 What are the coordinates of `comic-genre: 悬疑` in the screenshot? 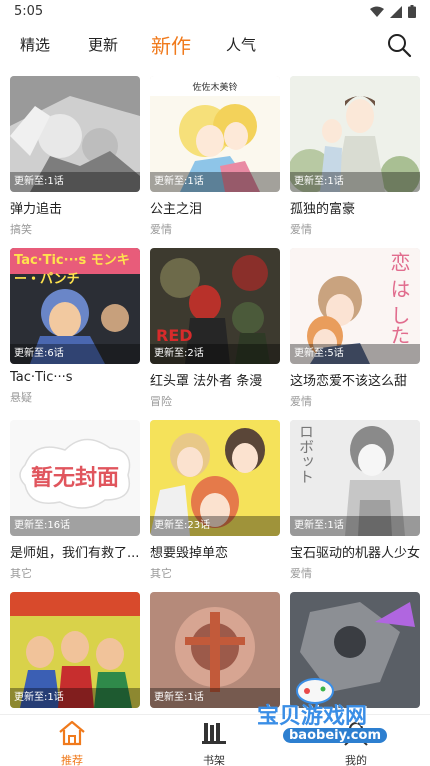 It's located at (21, 397).